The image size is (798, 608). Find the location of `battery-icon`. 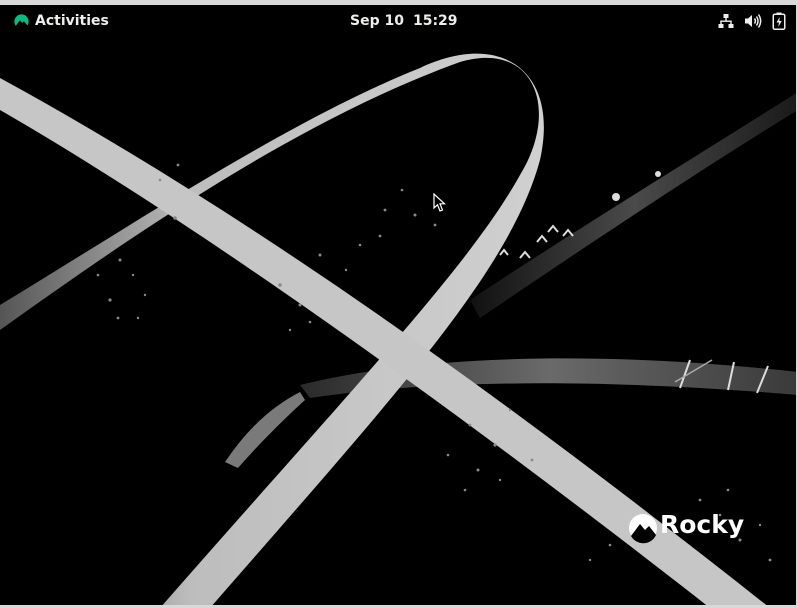

battery-icon is located at coordinates (779, 21).